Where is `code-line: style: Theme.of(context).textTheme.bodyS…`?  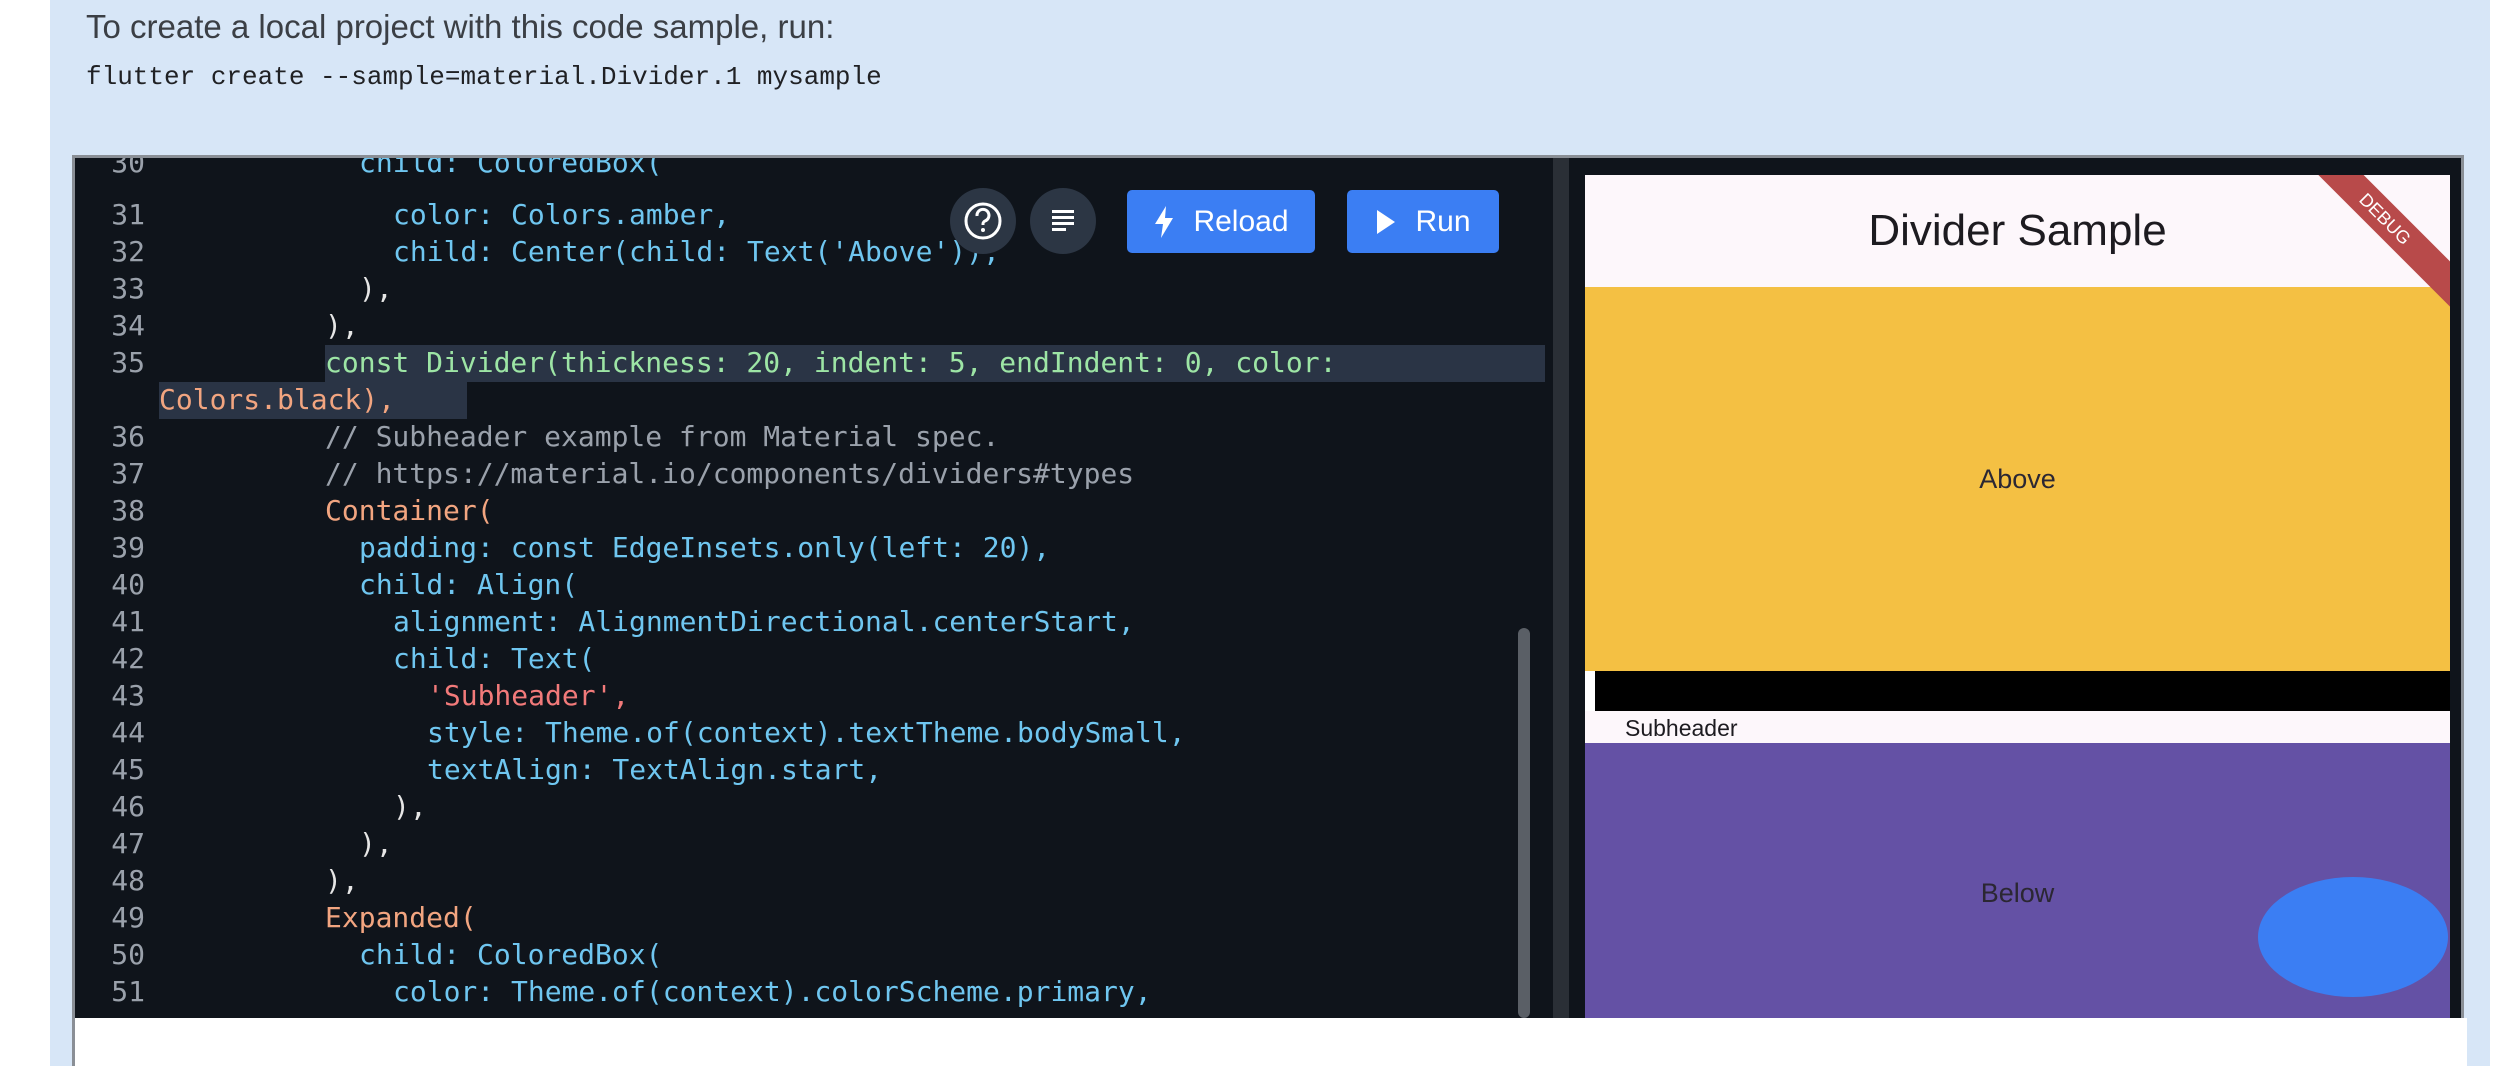
code-line: style: Theme.of(context).textTheme.bodyS… is located at coordinates (806, 732).